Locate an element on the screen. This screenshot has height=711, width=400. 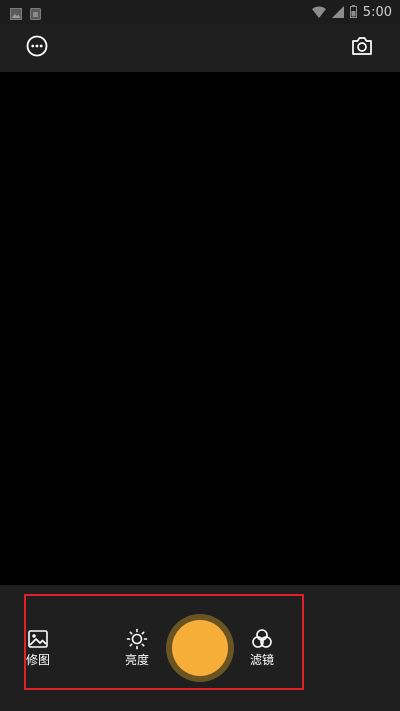
filter-icon is located at coordinates (262, 639).